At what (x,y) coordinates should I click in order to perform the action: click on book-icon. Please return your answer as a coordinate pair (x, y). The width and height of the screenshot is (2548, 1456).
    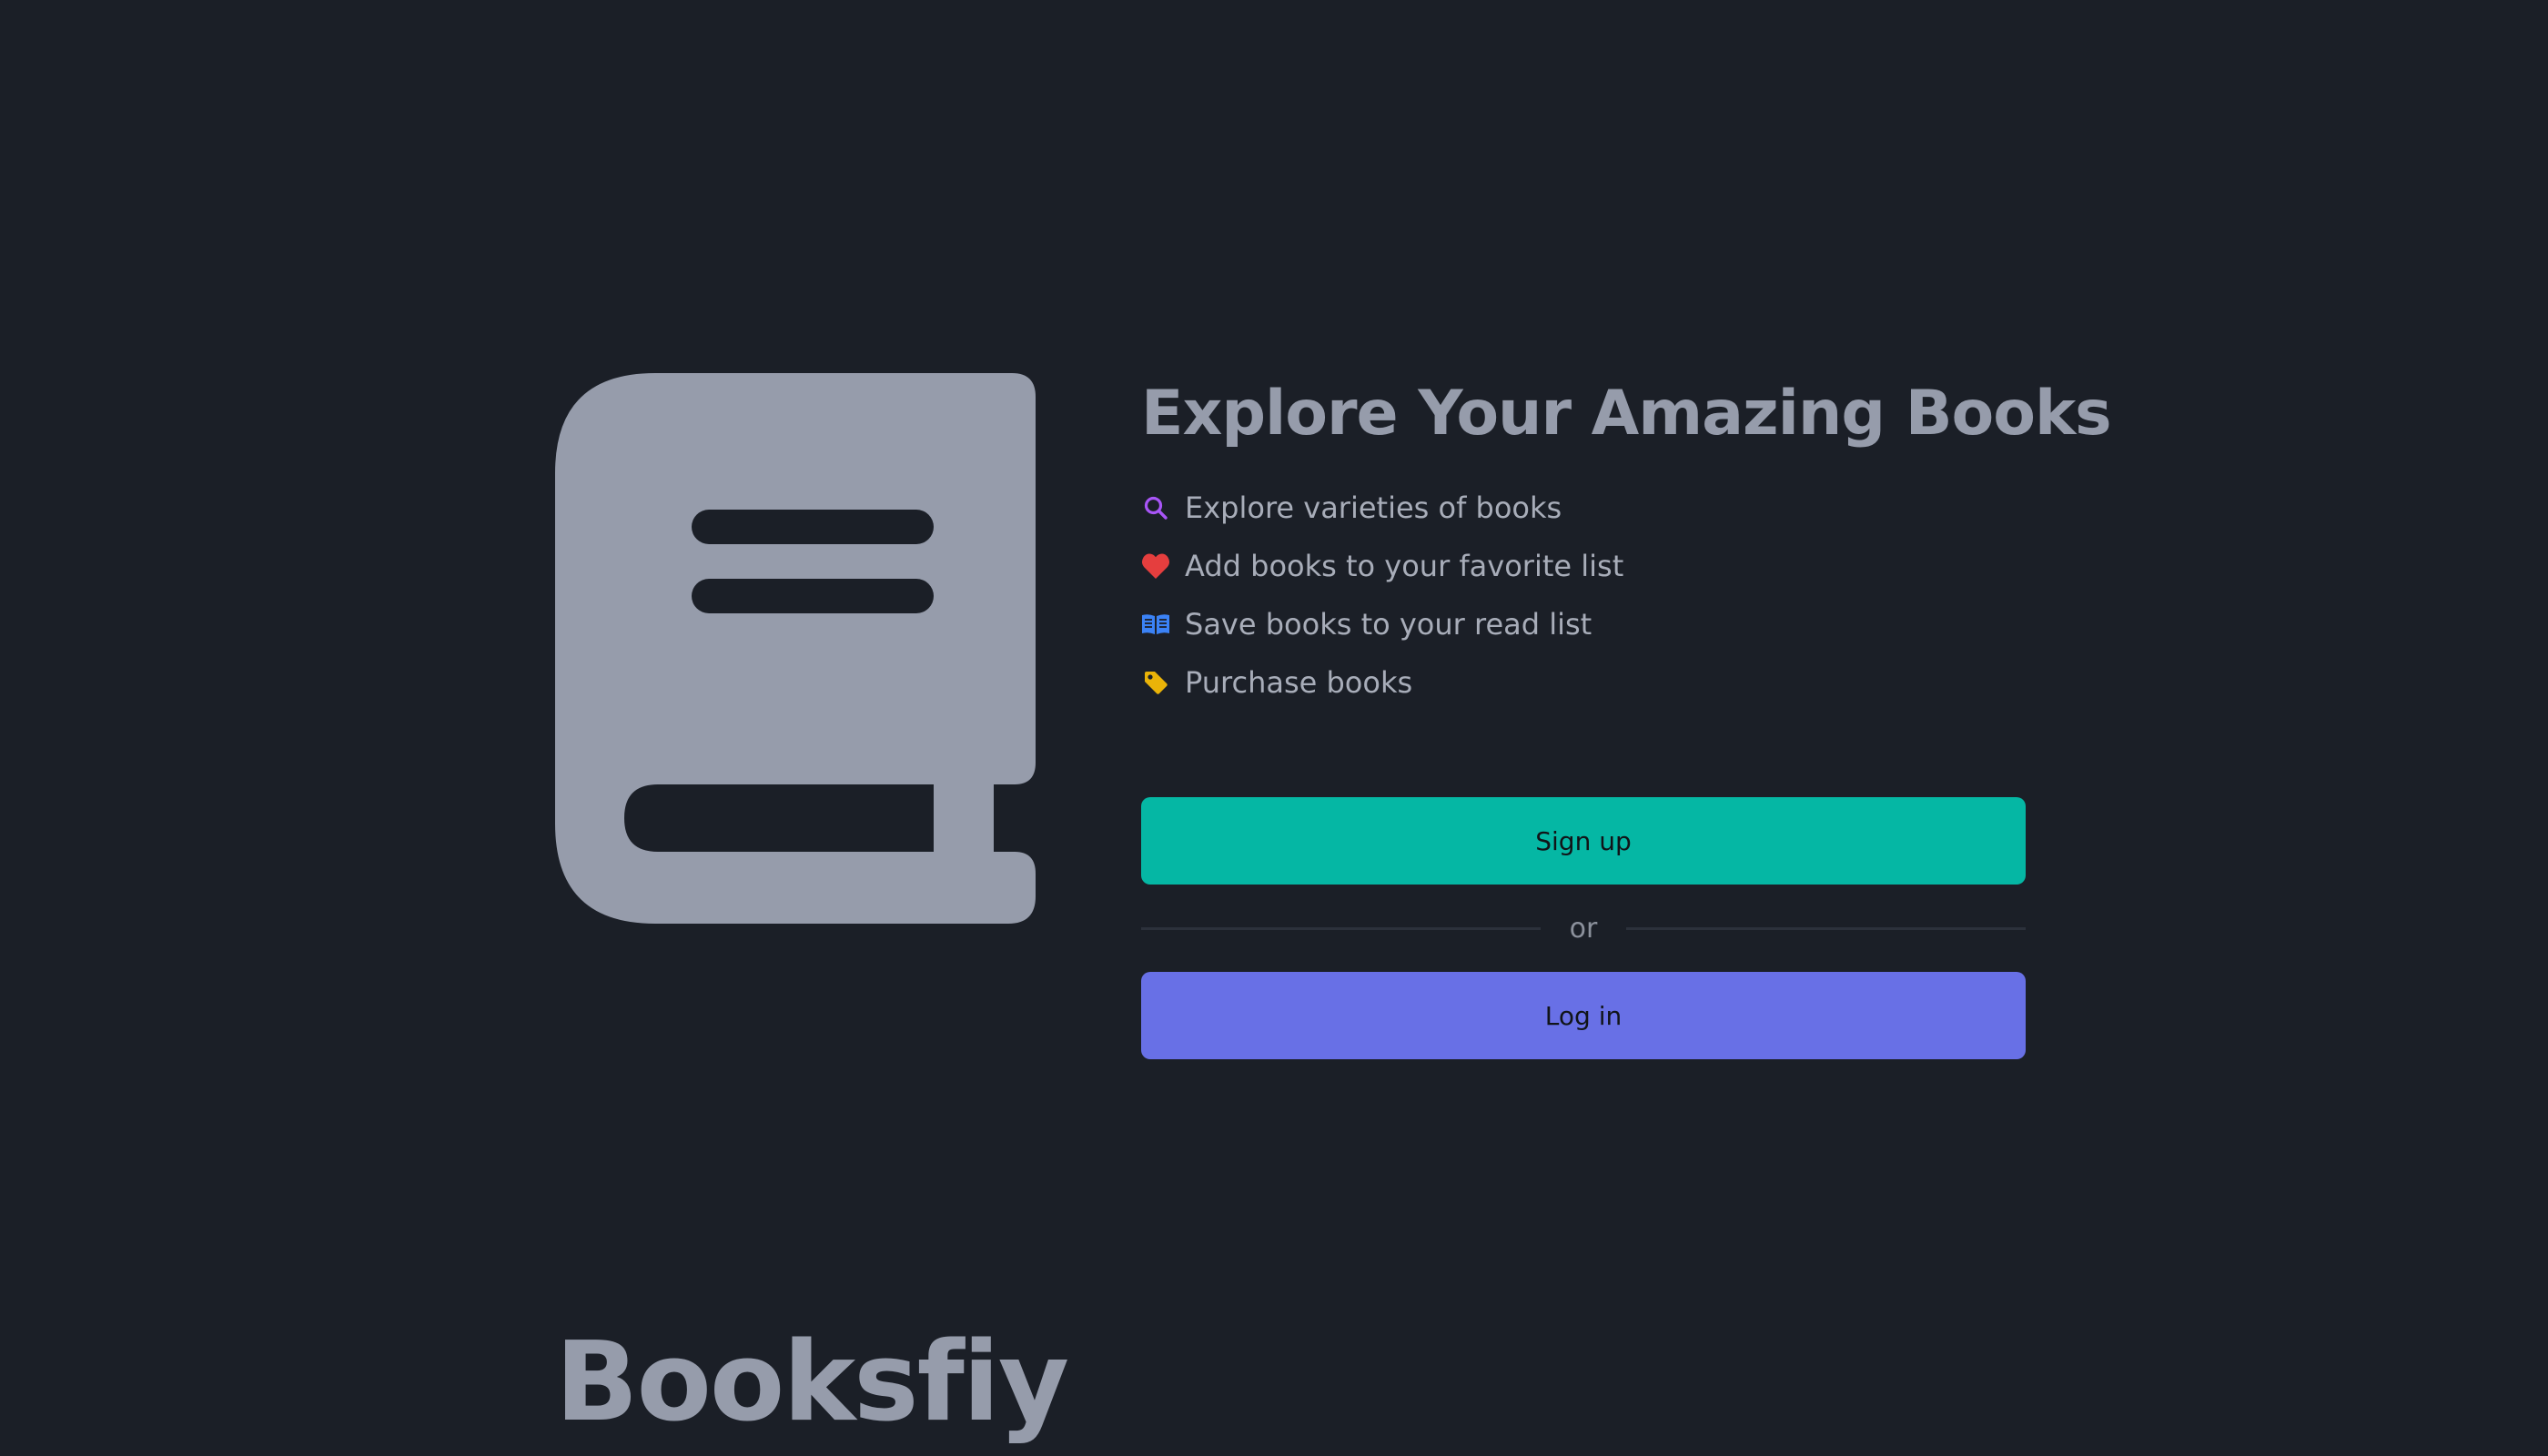
    Looking at the image, I should click on (796, 649).